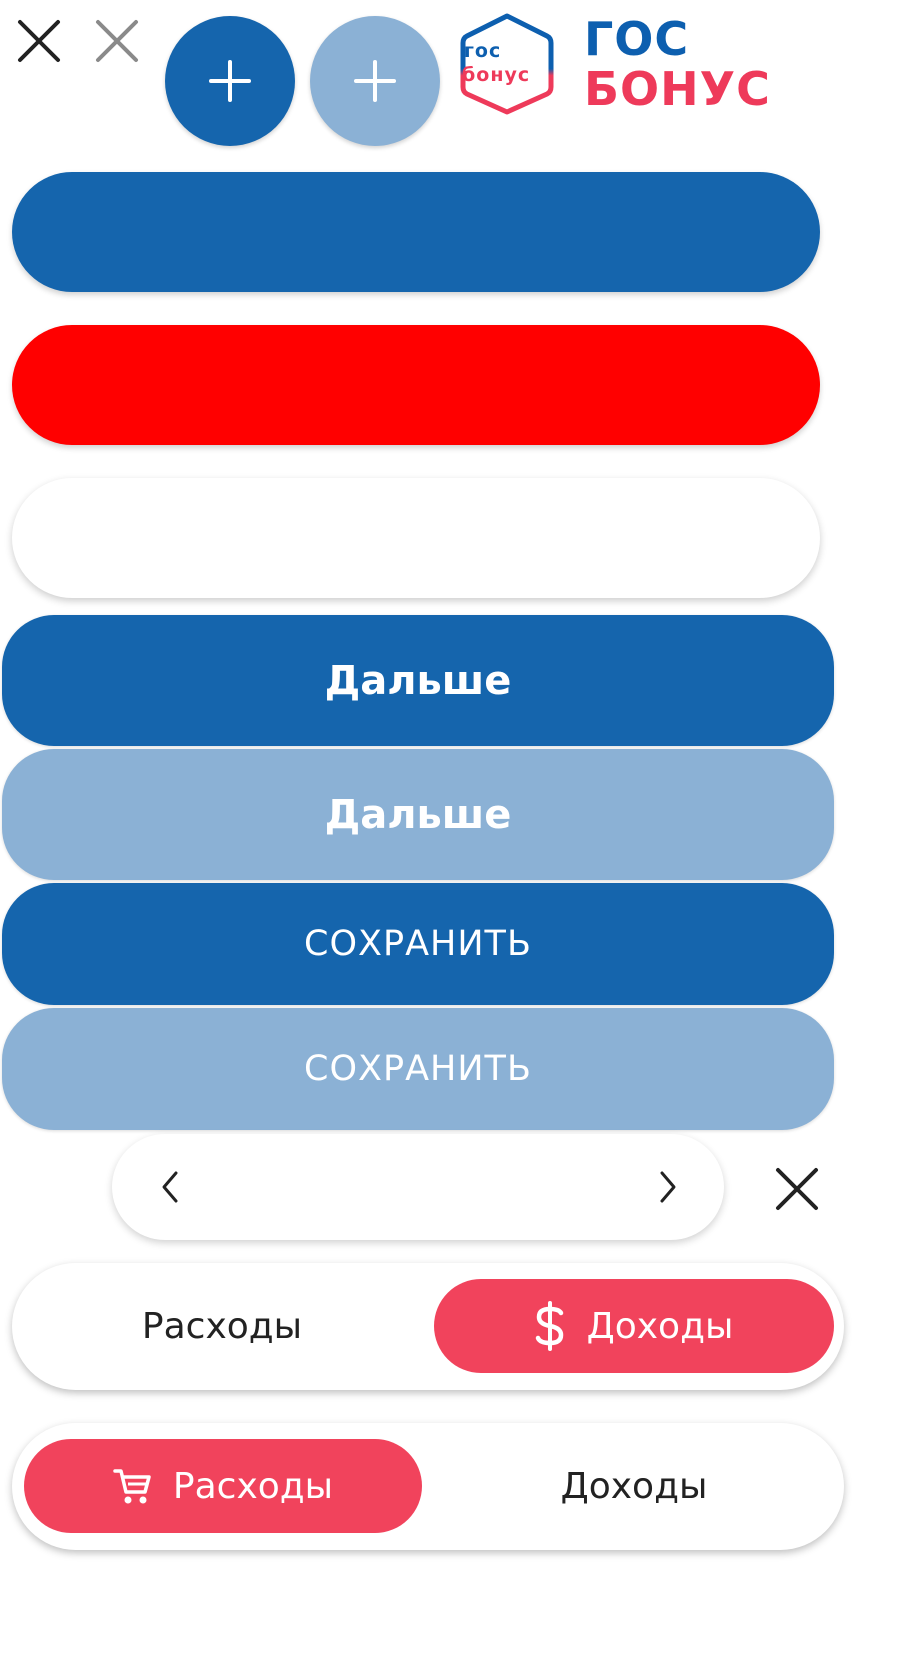 The height and width of the screenshot is (1656, 905). I want to click on save-button-label: СОХРАНИТЬ, so click(418, 944).